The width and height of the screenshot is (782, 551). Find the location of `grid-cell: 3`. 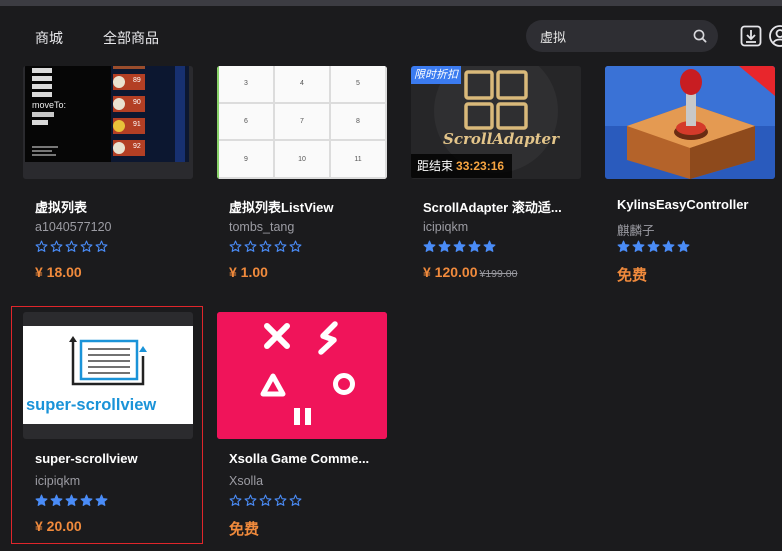

grid-cell: 3 is located at coordinates (246, 84).